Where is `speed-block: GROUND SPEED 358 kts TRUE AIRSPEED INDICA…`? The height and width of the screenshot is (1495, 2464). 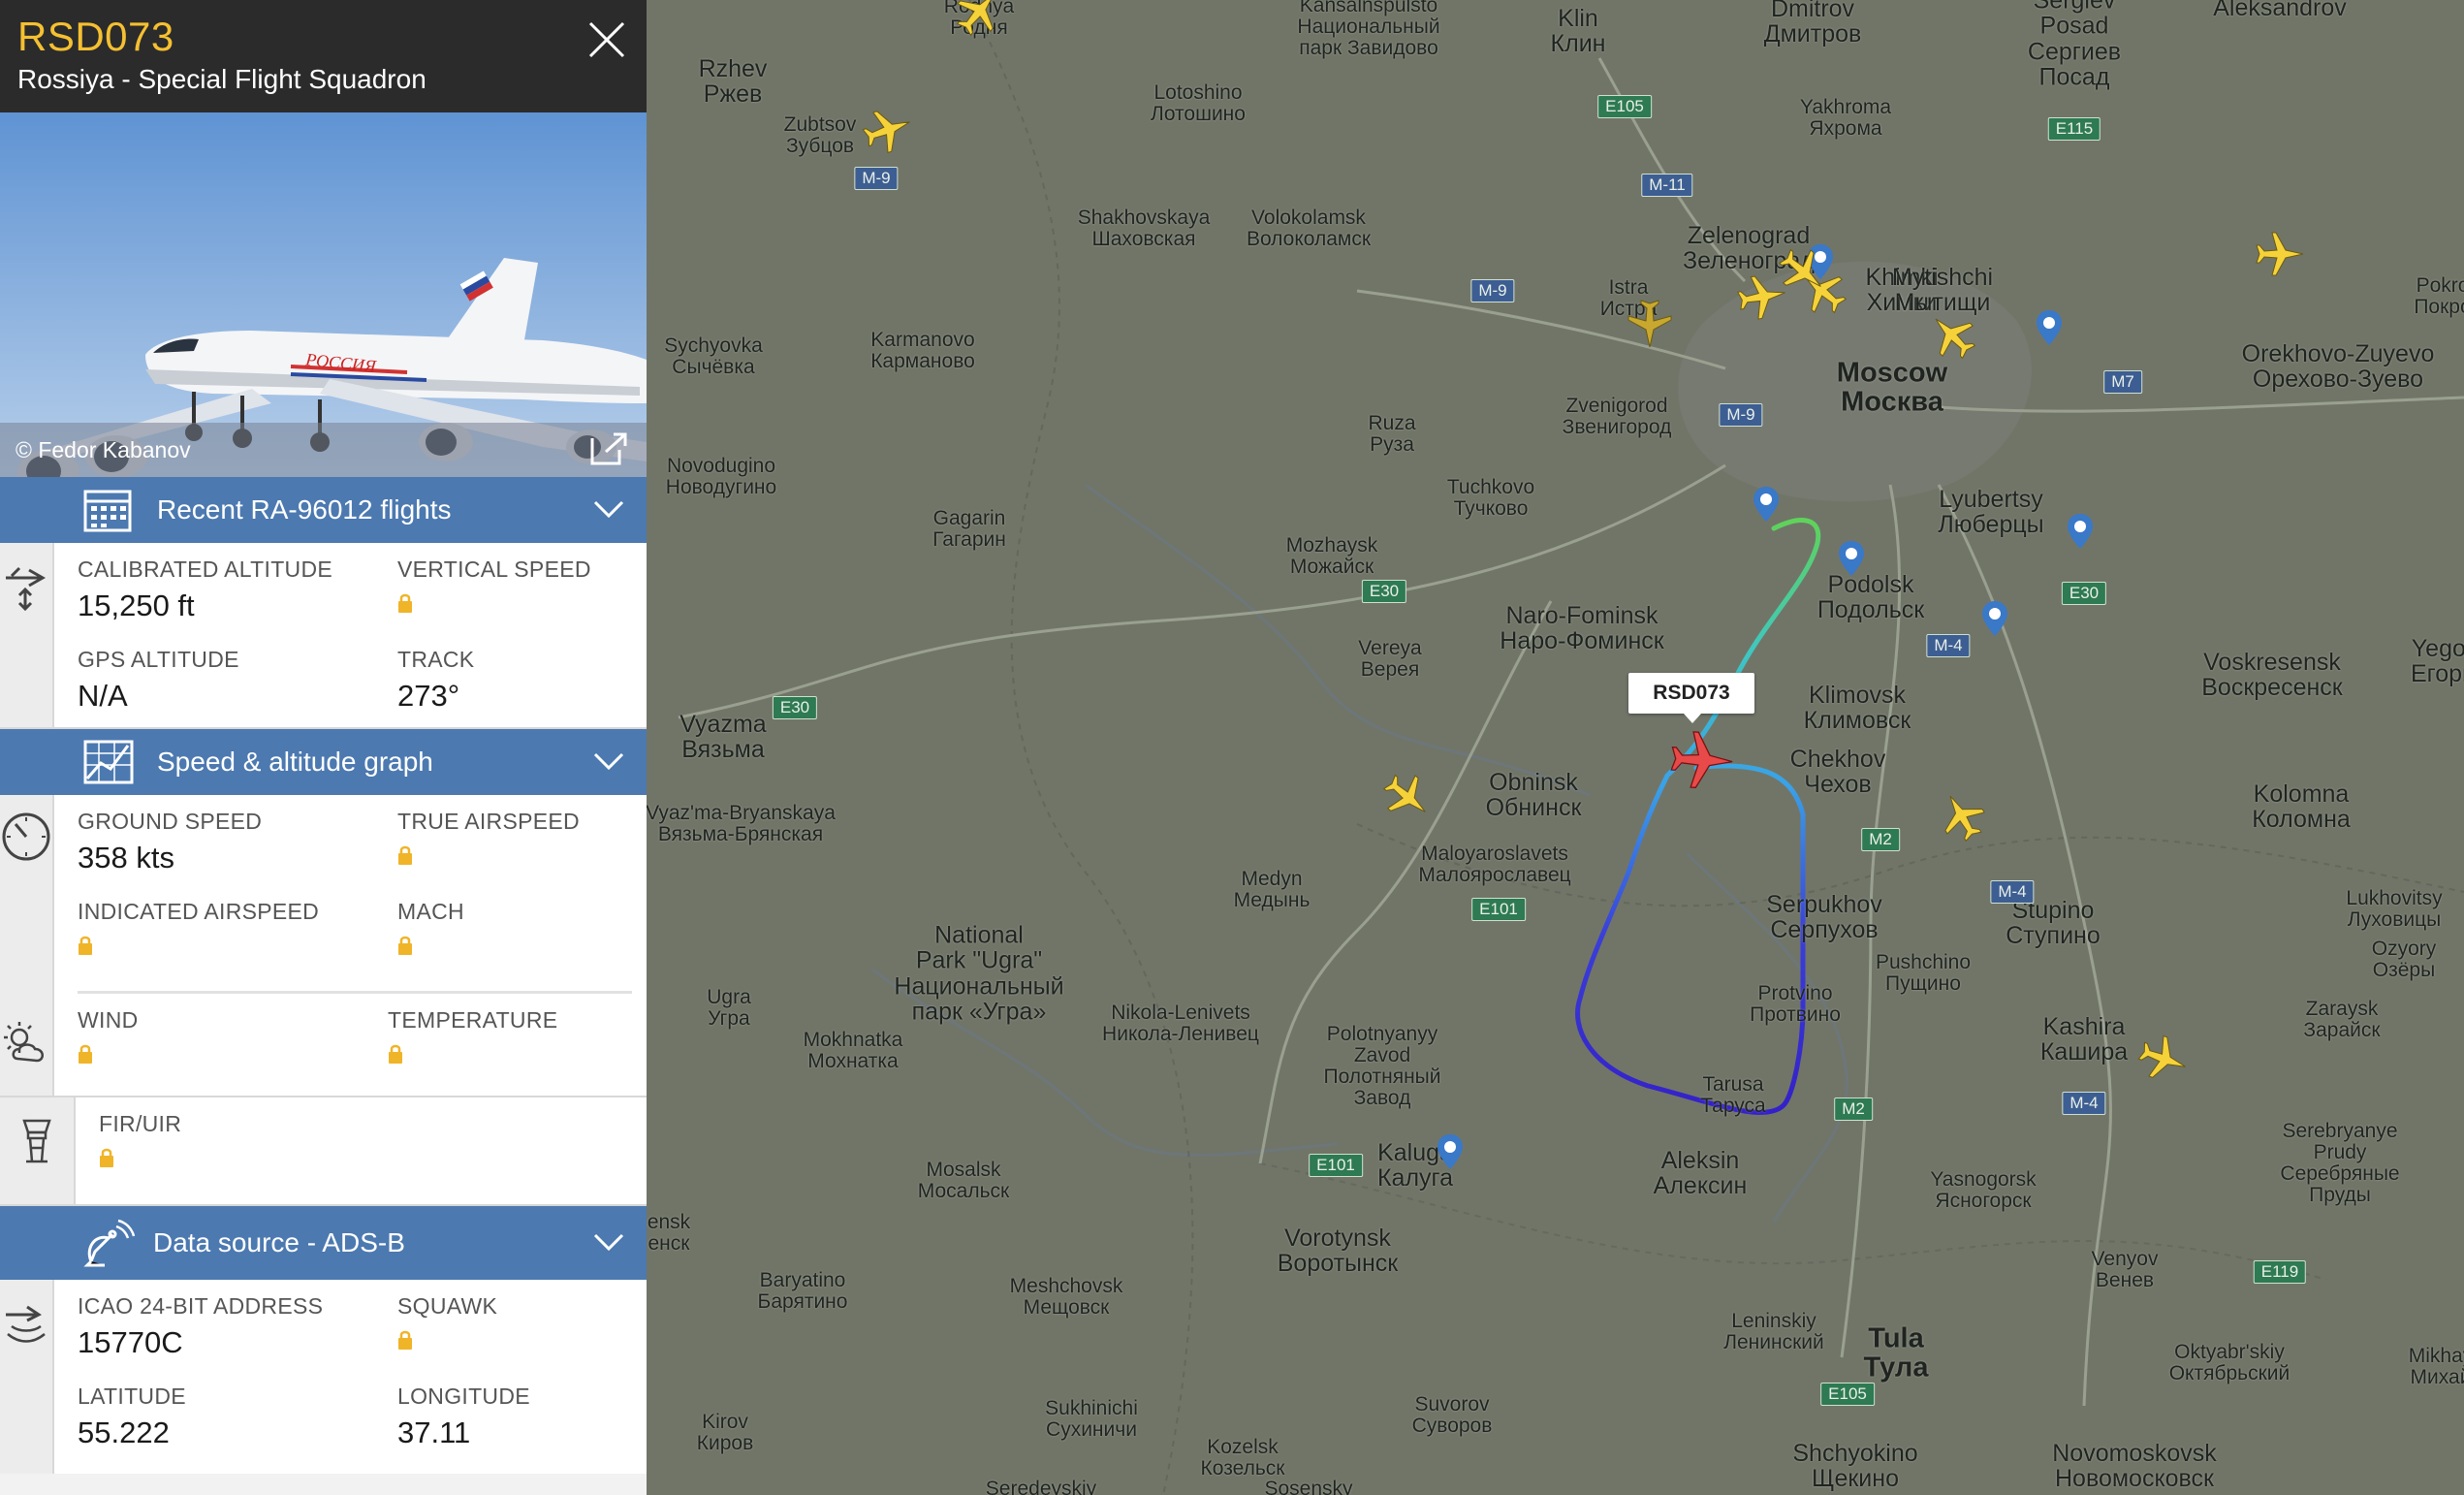
speed-block: GROUND SPEED 358 kts TRUE AIRSPEED INDICA… is located at coordinates (323, 946).